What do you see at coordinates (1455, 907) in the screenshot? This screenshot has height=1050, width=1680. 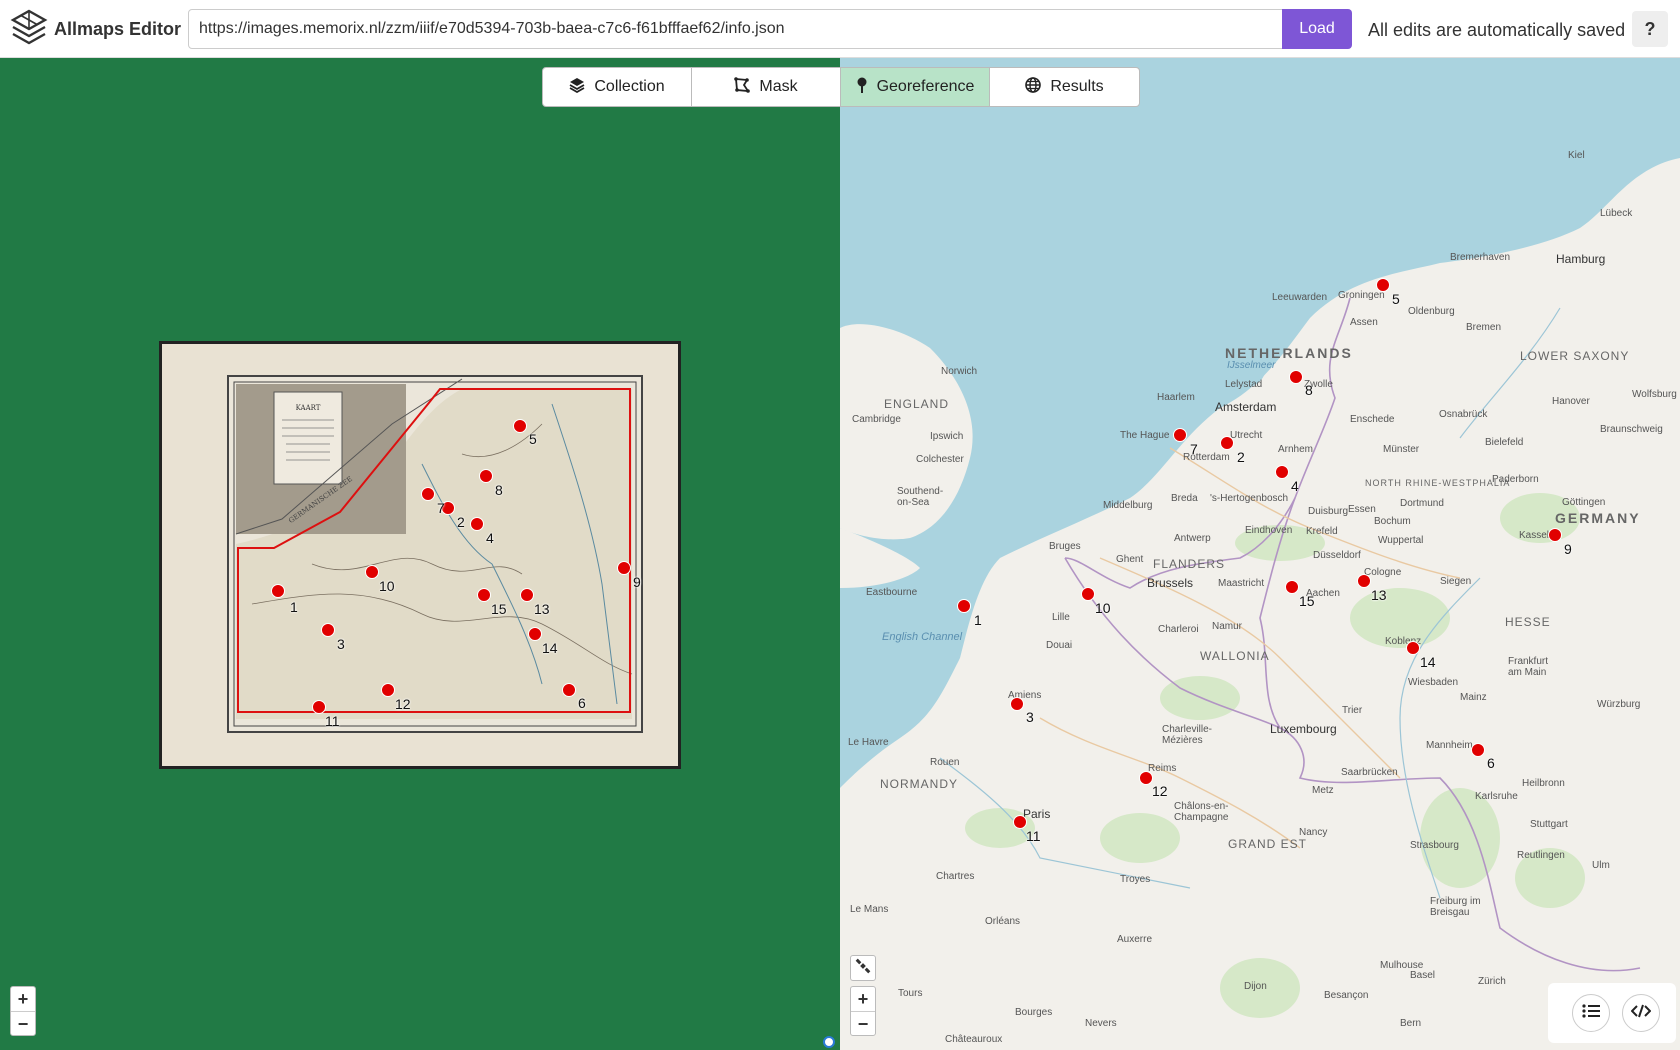 I see `city-freiburg: Freiburg im Breisgau` at bounding box center [1455, 907].